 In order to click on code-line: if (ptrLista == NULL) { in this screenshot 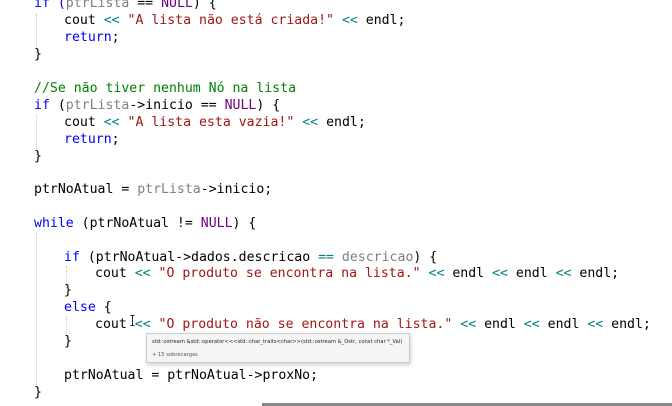, I will do `click(125, 6)`.